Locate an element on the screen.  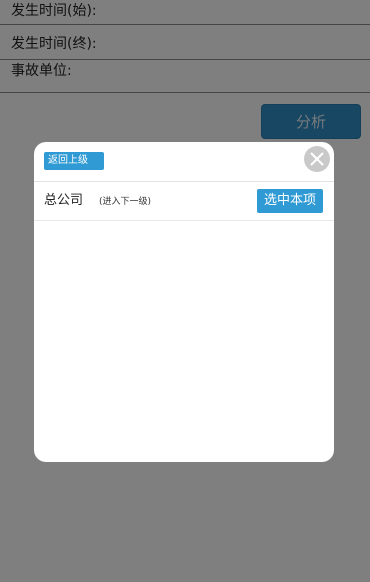
close-button is located at coordinates (317, 159).